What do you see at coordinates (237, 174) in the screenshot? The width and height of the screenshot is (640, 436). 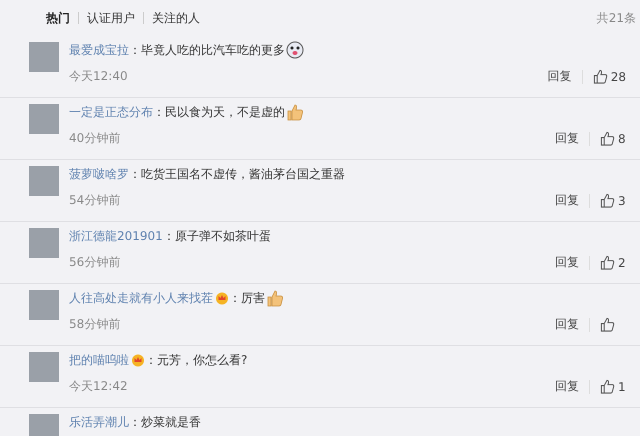 I see `comment-text: ：吃货王国名不虚传，酱油茅台国之重器` at bounding box center [237, 174].